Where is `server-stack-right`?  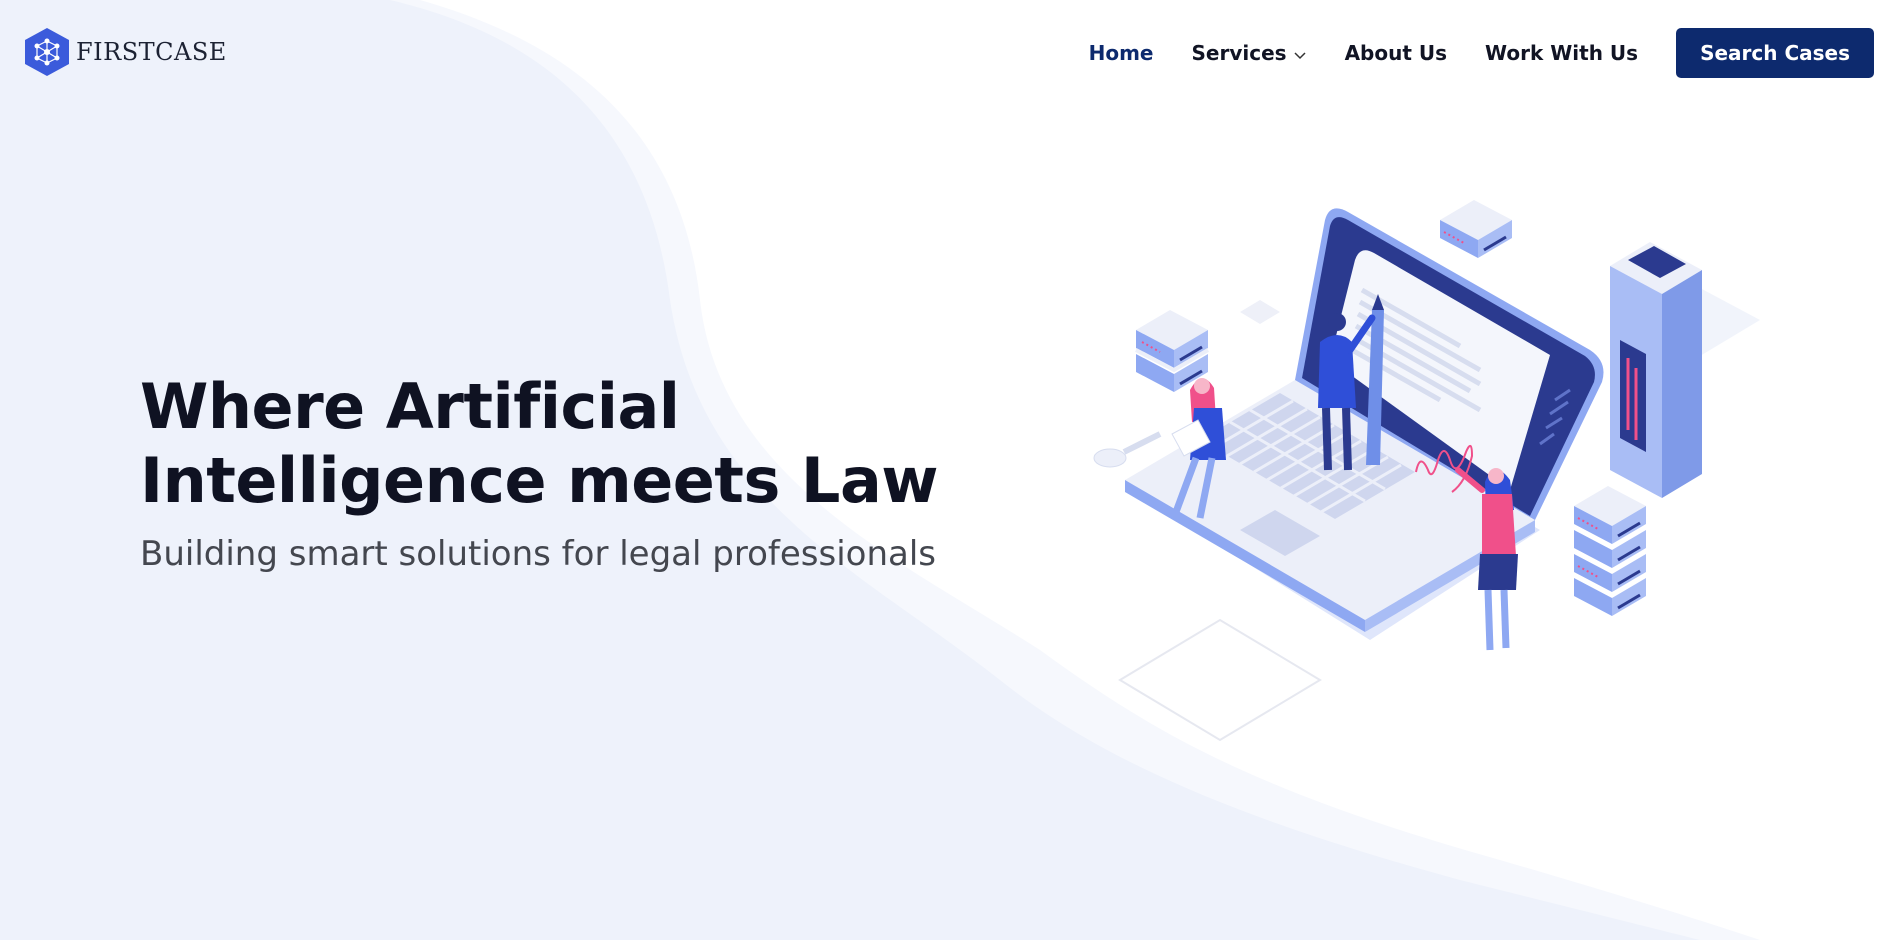 server-stack-right is located at coordinates (1610, 551).